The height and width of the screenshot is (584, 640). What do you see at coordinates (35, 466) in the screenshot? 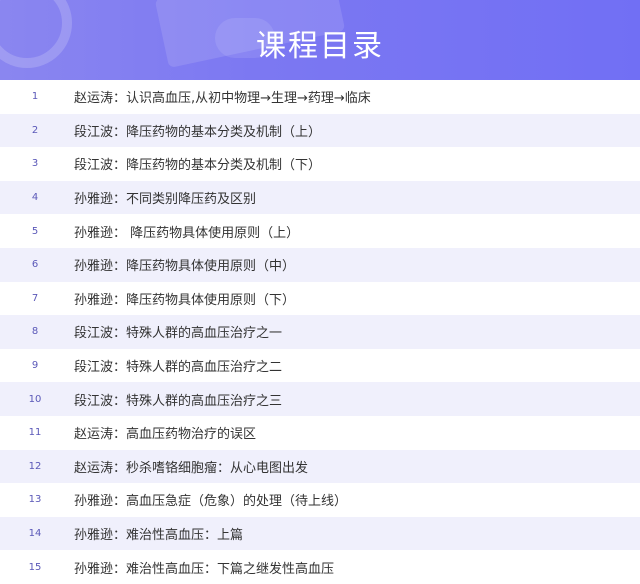
I see `lesson-number: 12` at bounding box center [35, 466].